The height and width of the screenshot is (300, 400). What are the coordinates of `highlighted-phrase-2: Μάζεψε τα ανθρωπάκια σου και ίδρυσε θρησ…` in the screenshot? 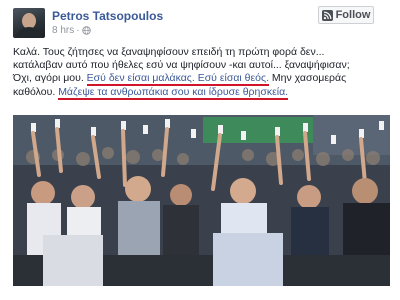 It's located at (173, 92).